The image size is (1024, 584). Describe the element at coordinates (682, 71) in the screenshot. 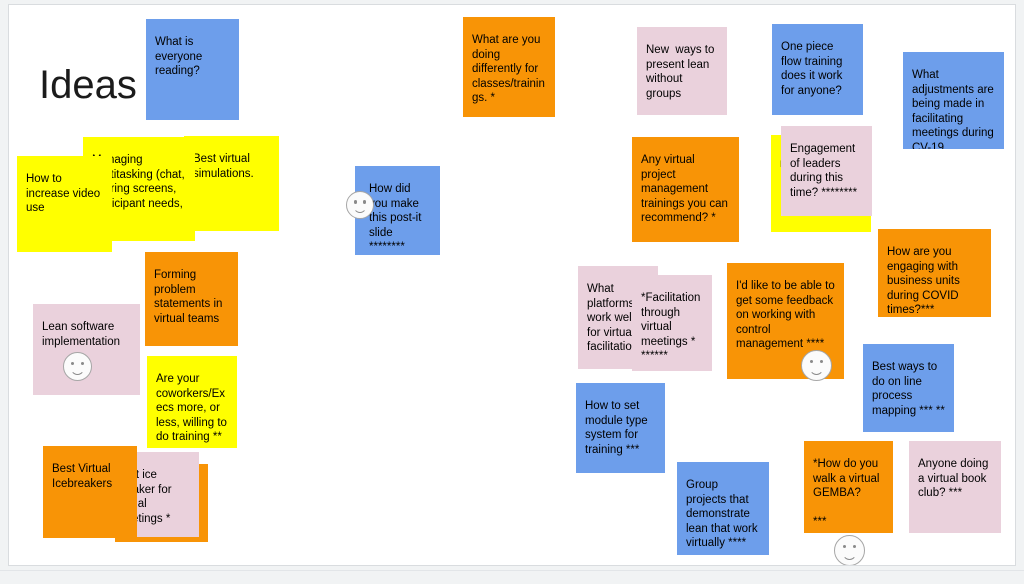

I see `sticky-note-new-ways-to-present-lean: New ways to present lean without groups` at that location.